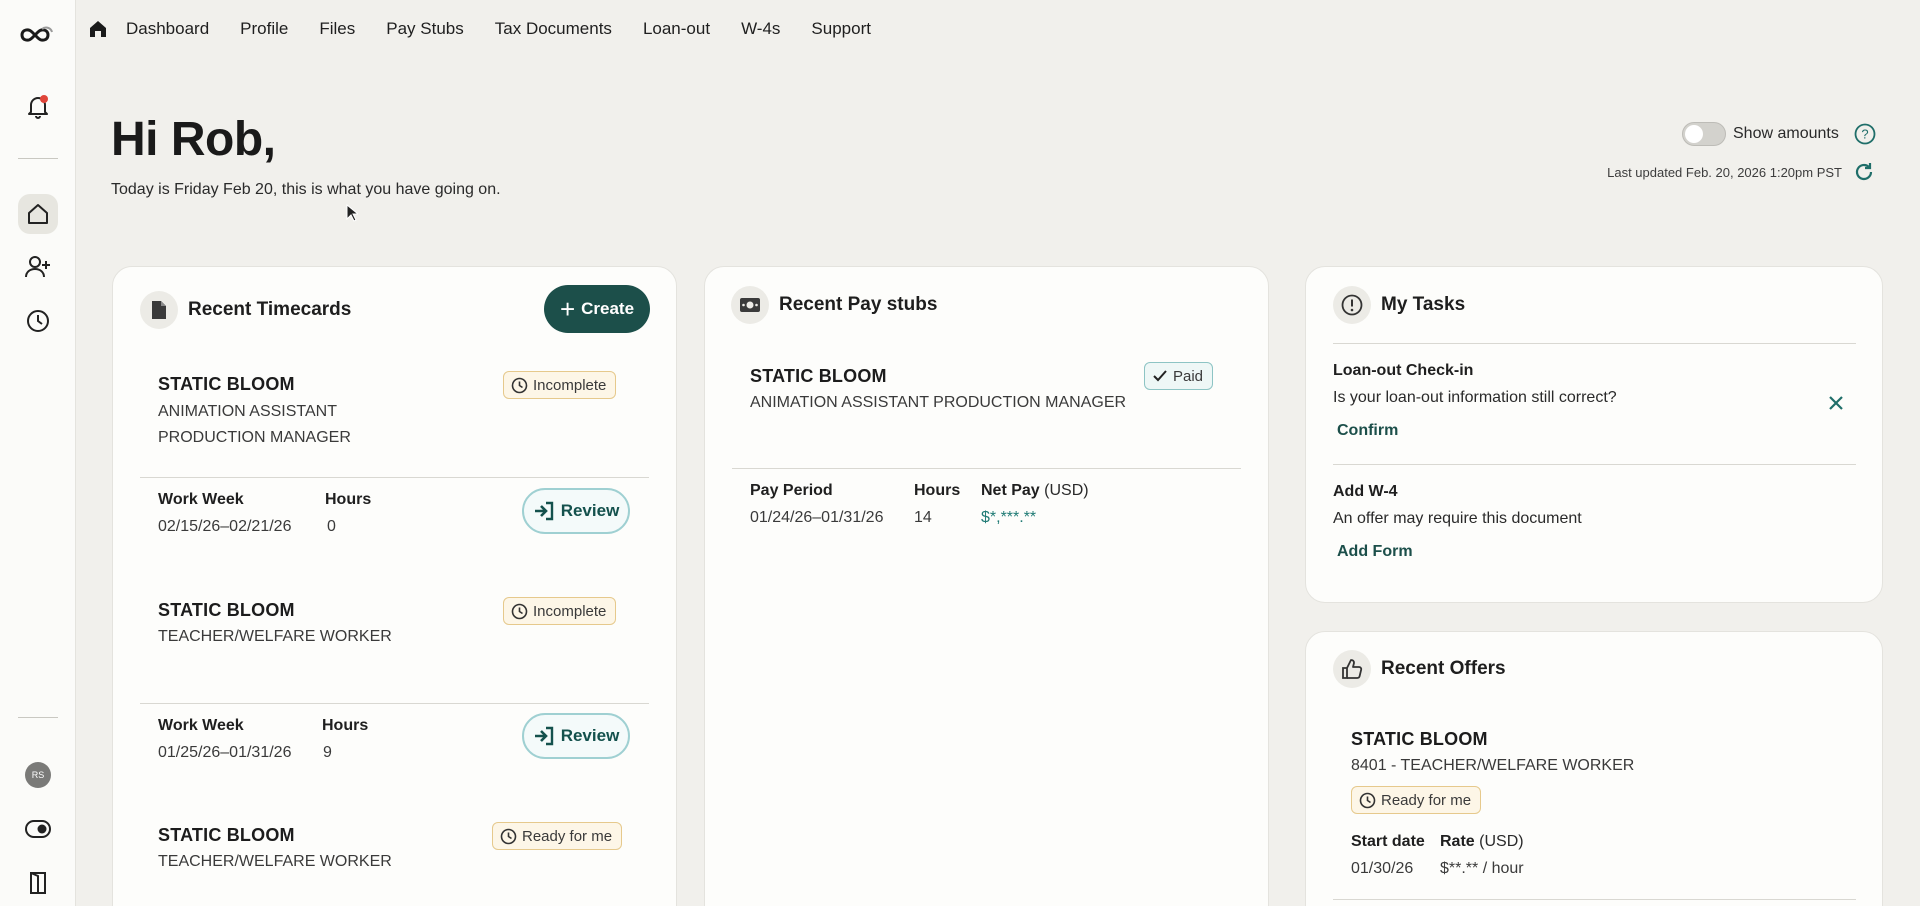 This screenshot has height=906, width=1920. What do you see at coordinates (38, 33) in the screenshot?
I see `logo-icon` at bounding box center [38, 33].